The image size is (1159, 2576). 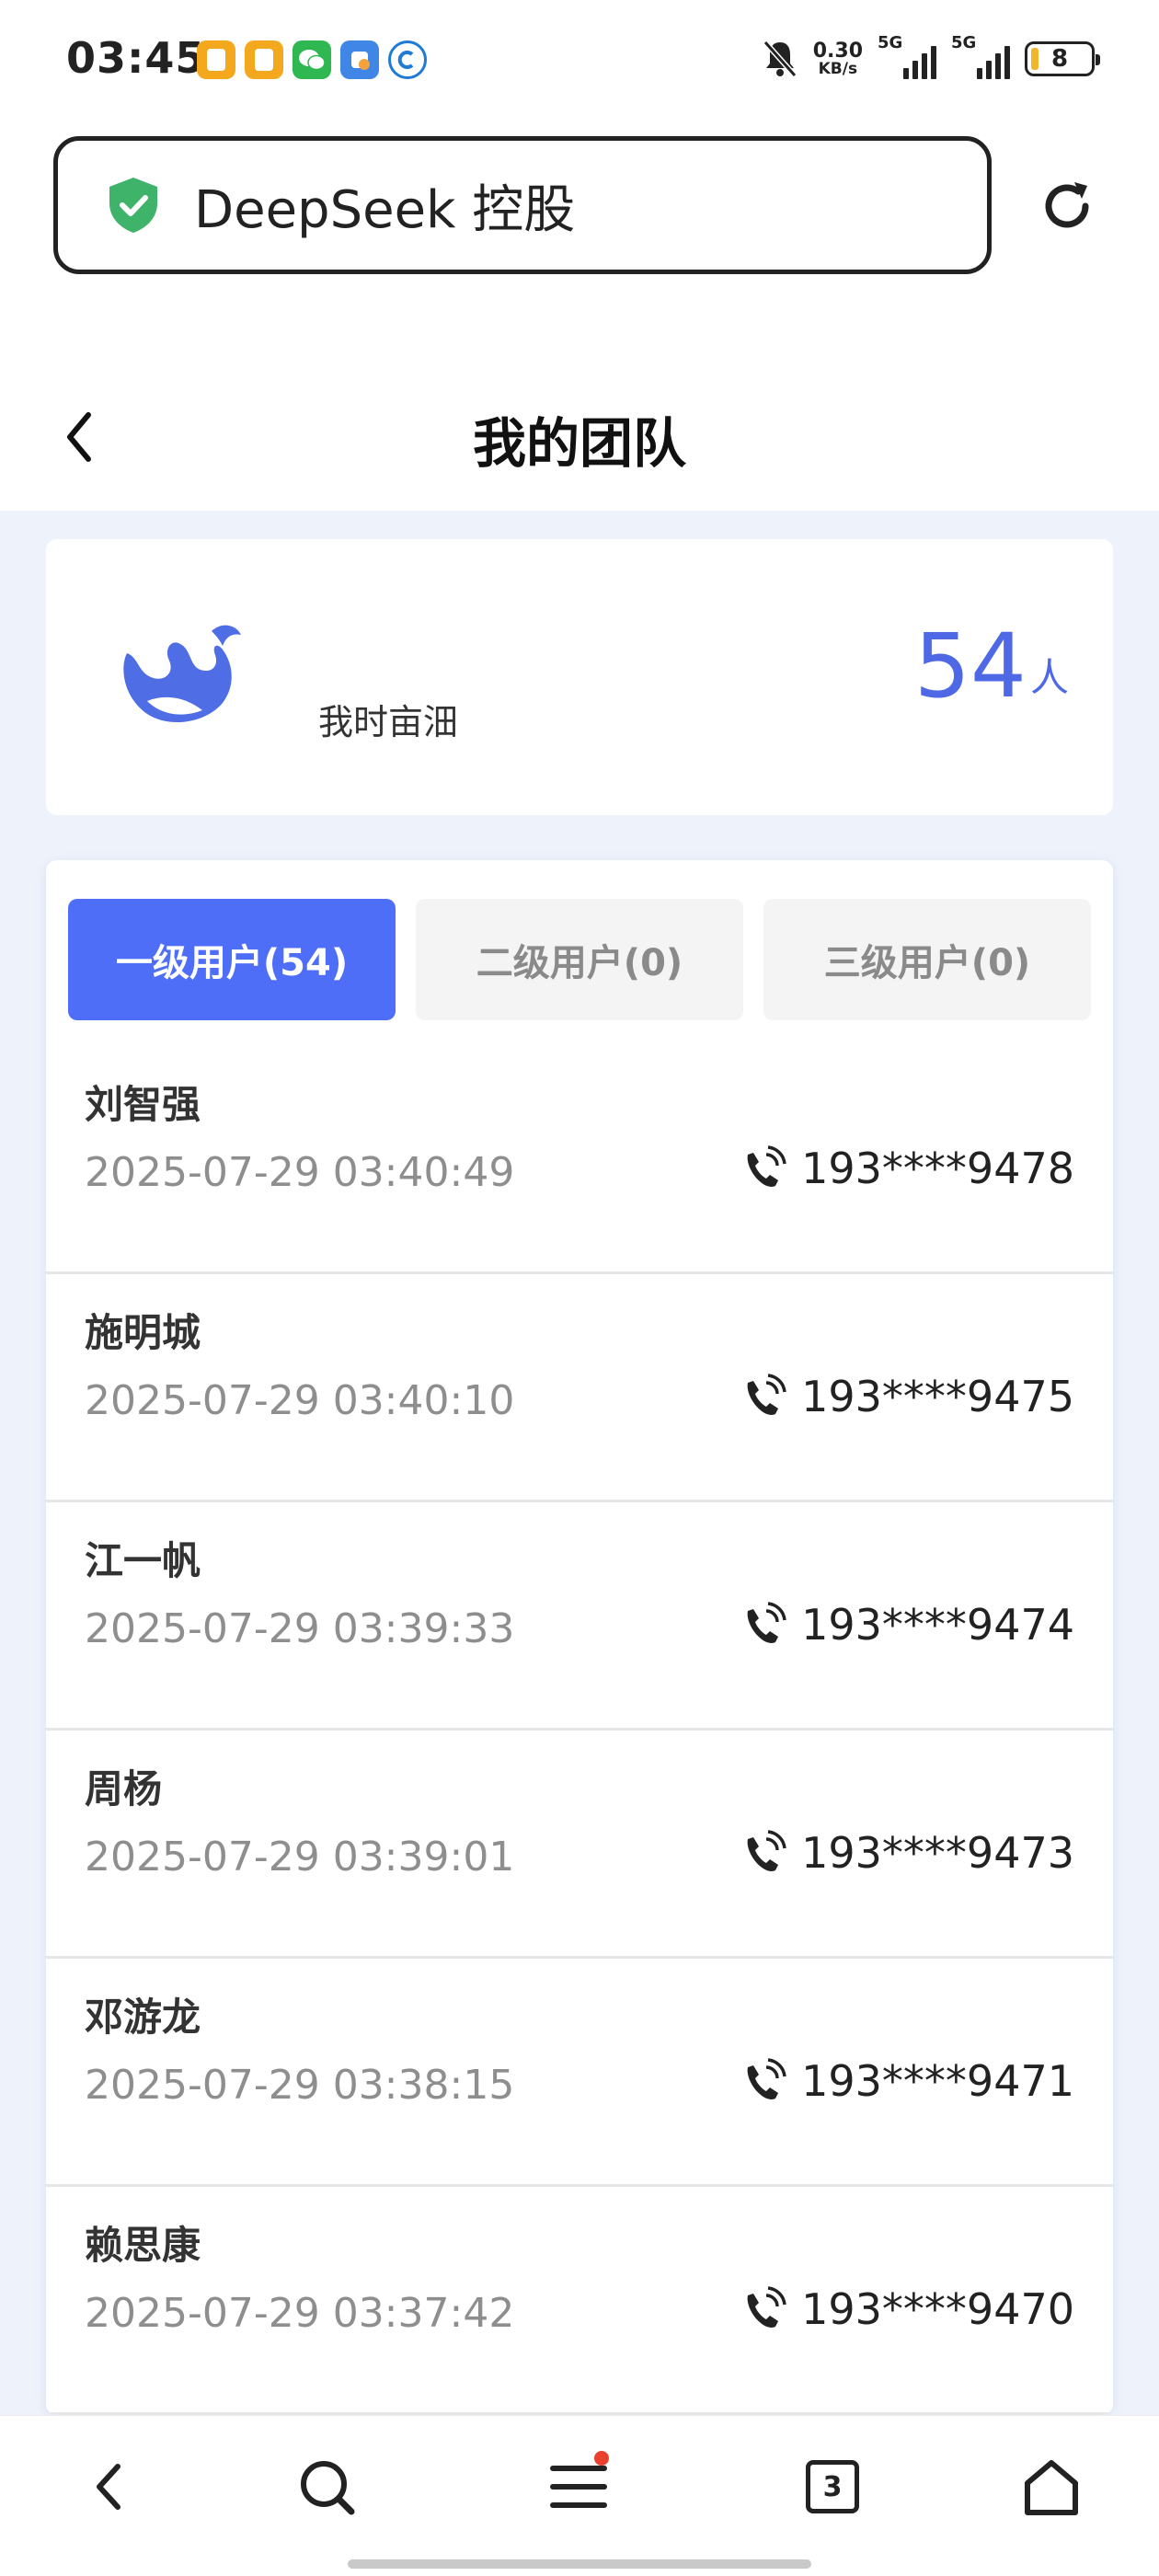 I want to click on member-phone-number: 193****9471, so click(x=937, y=2081).